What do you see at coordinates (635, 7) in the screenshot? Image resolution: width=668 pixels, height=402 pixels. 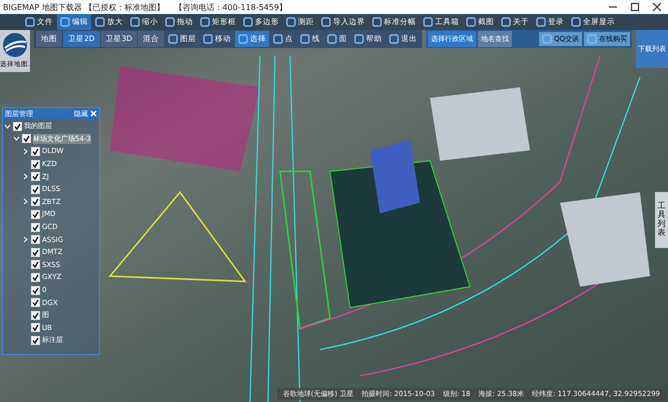 I see `maximize-icon` at bounding box center [635, 7].